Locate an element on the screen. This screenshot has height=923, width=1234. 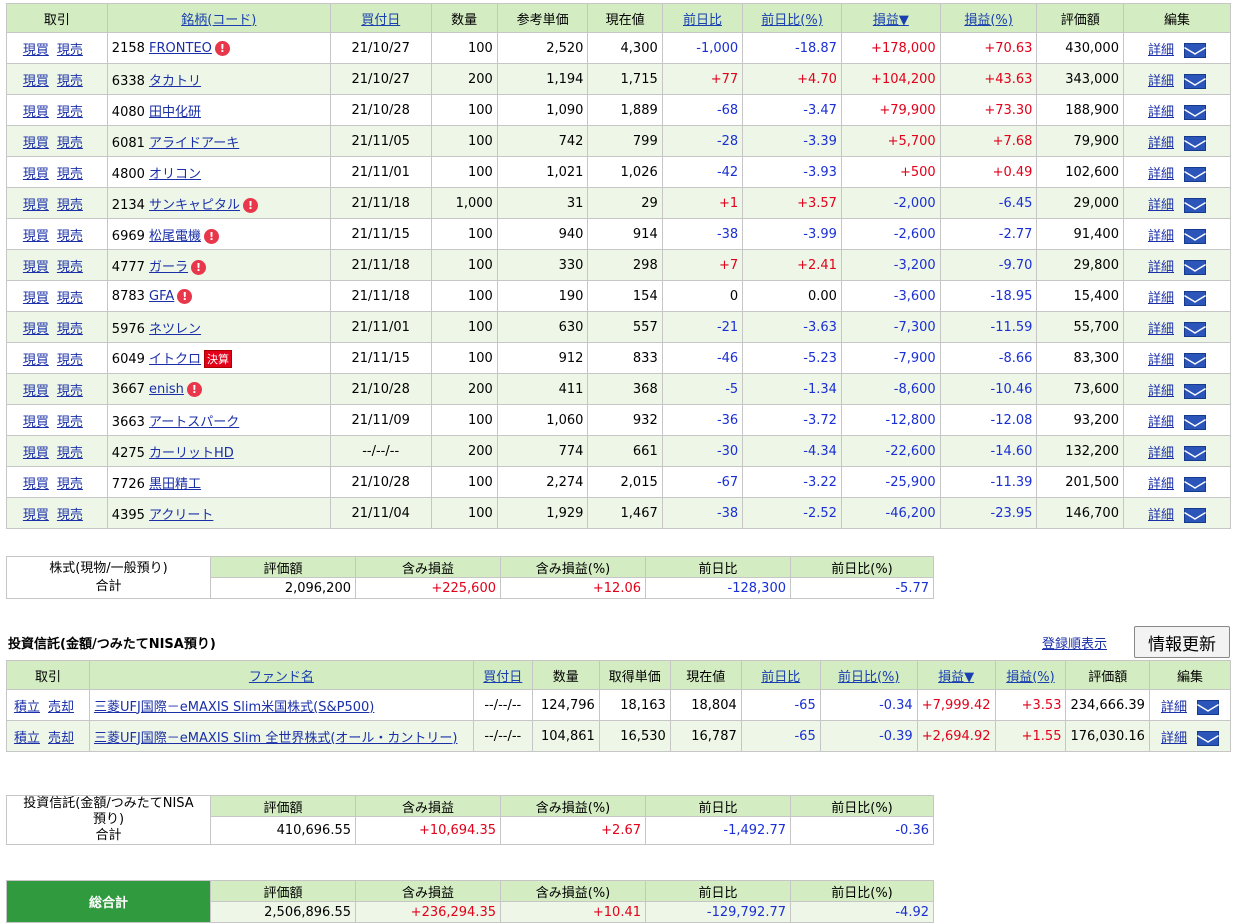
fund-col-chg: 前日比 is located at coordinates (780, 675).